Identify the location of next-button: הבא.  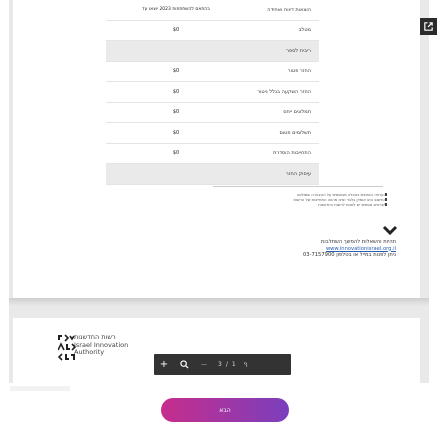
(225, 410).